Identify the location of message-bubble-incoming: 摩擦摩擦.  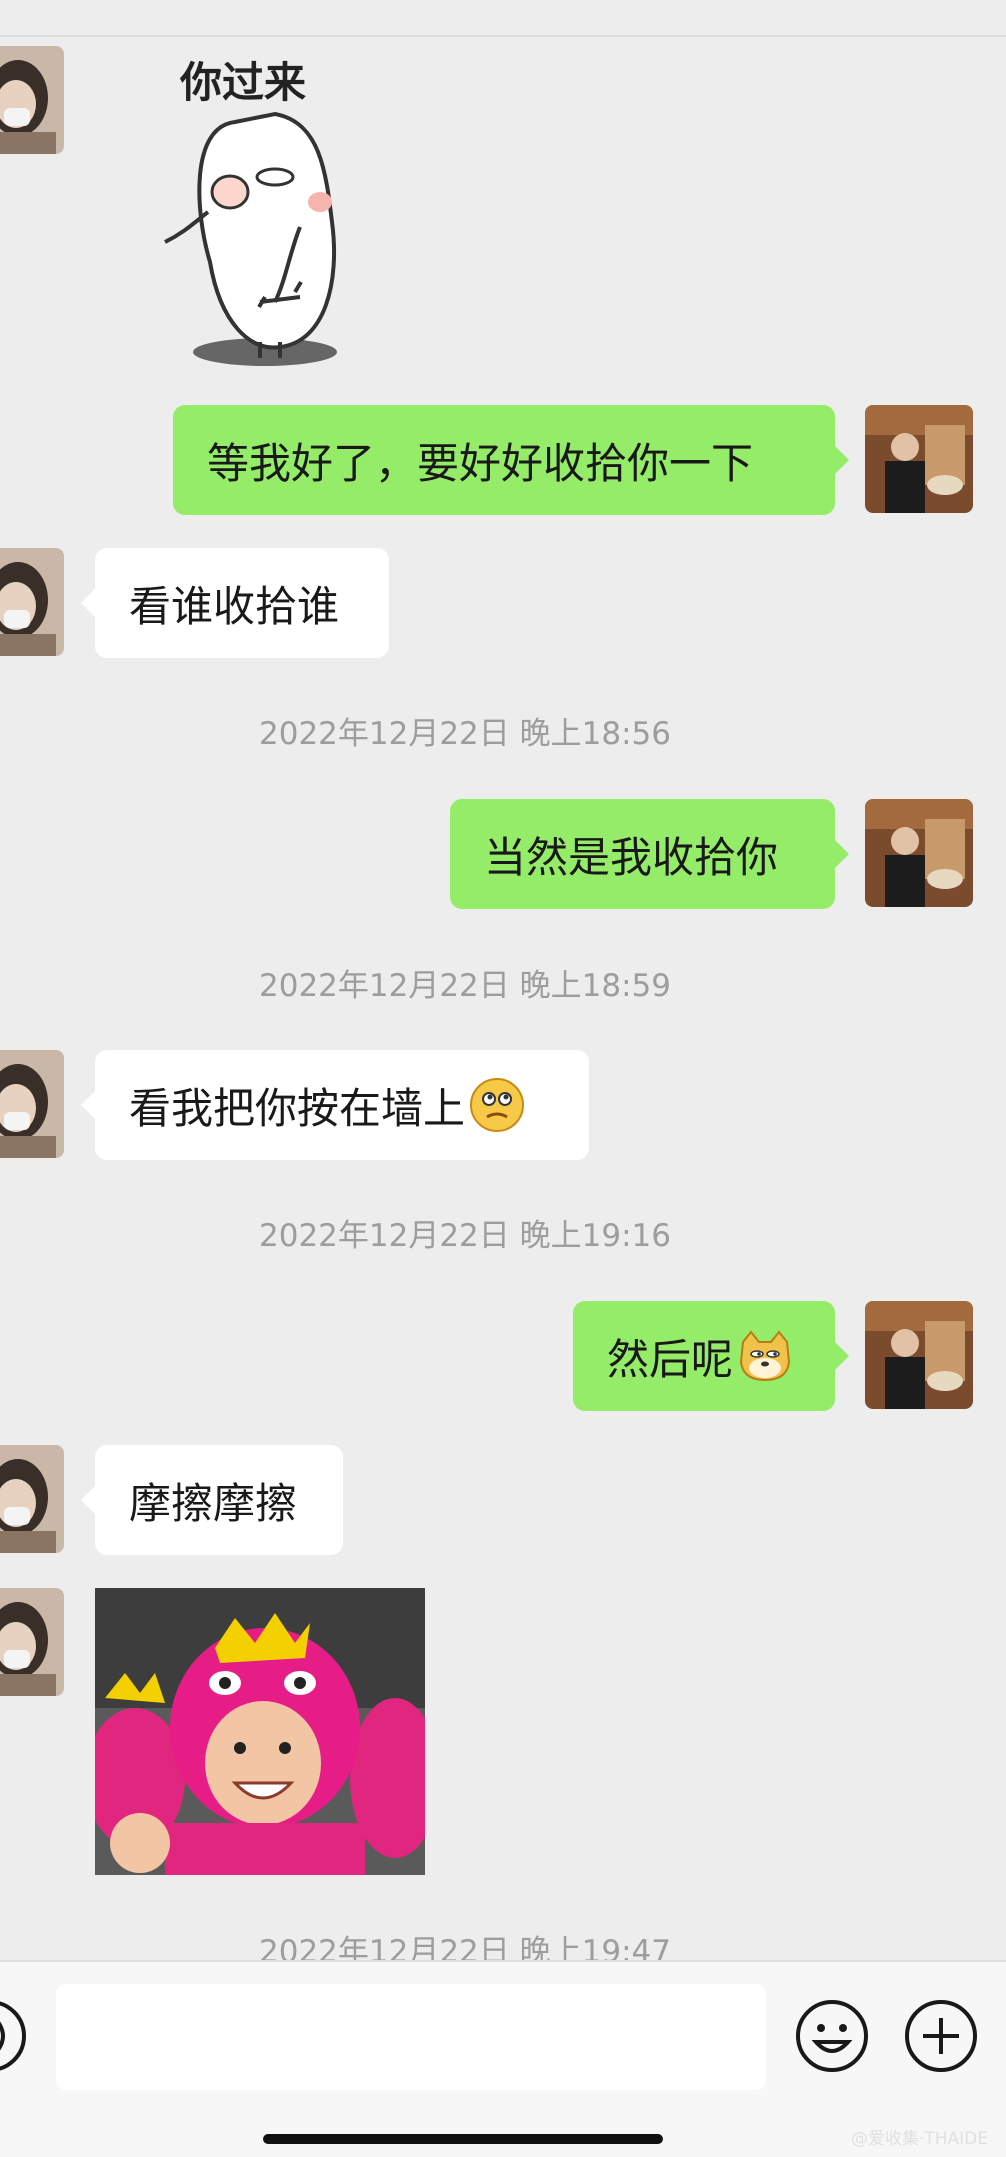
(212, 1500).